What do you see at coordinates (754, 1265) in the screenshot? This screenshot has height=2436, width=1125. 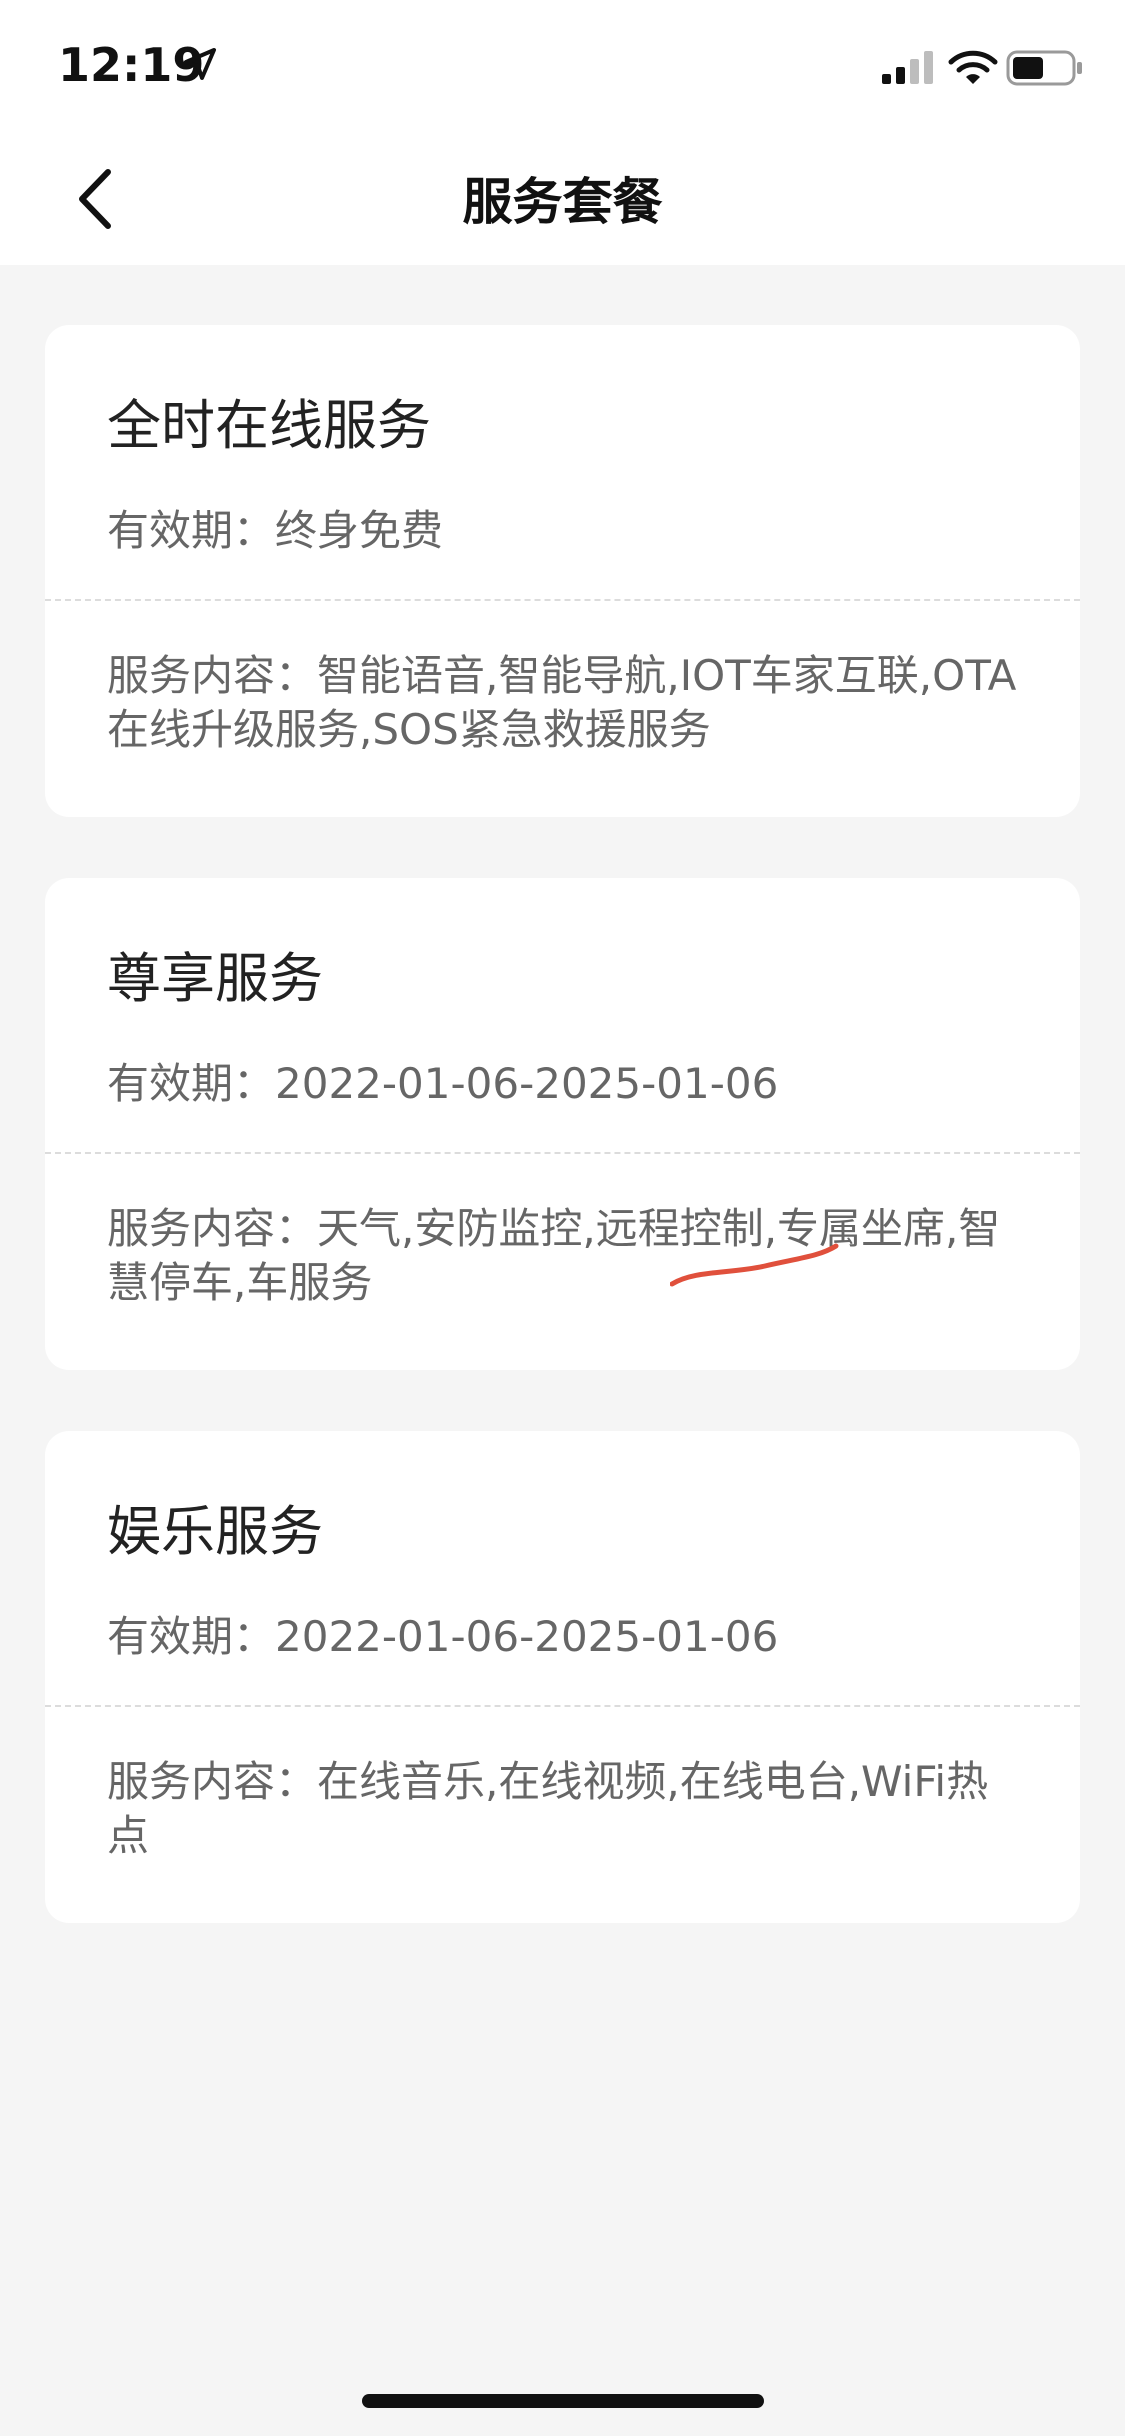 I see `annotation-underline` at bounding box center [754, 1265].